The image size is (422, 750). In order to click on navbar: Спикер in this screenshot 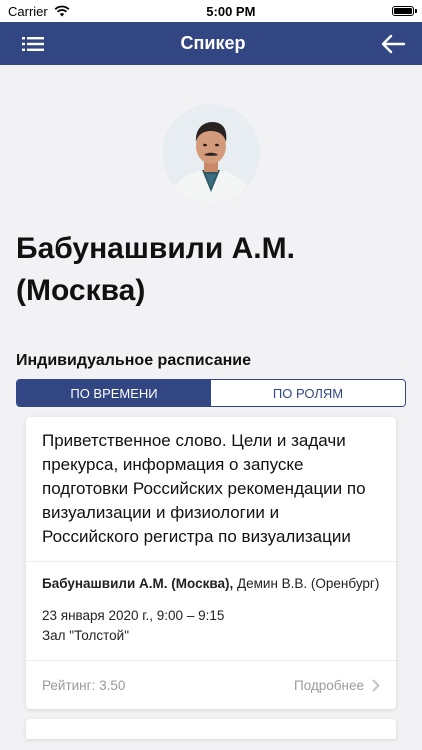, I will do `click(211, 43)`.